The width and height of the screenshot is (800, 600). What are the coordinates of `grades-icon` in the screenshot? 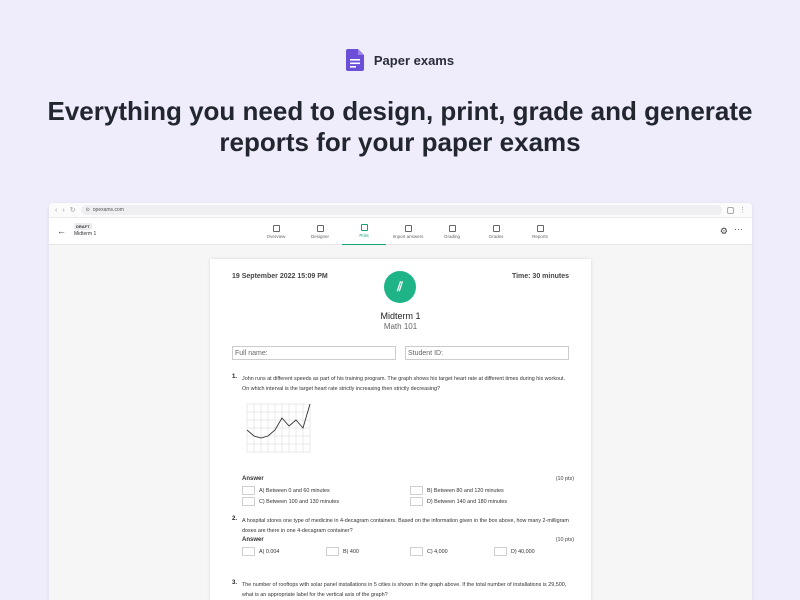 It's located at (496, 228).